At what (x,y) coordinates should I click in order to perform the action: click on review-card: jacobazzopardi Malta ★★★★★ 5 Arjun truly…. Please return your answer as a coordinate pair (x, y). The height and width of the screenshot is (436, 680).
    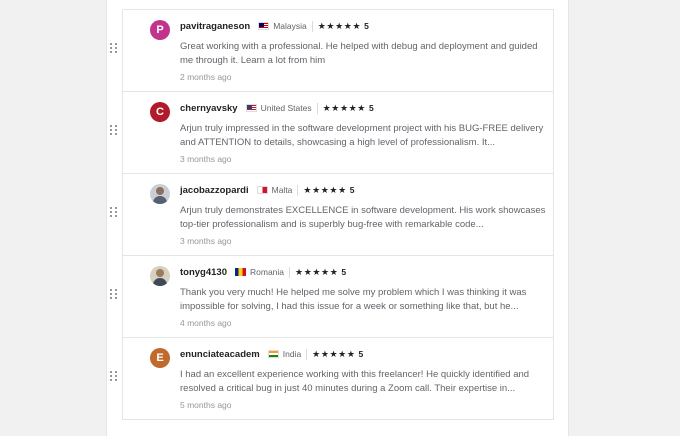
    Looking at the image, I should click on (332, 214).